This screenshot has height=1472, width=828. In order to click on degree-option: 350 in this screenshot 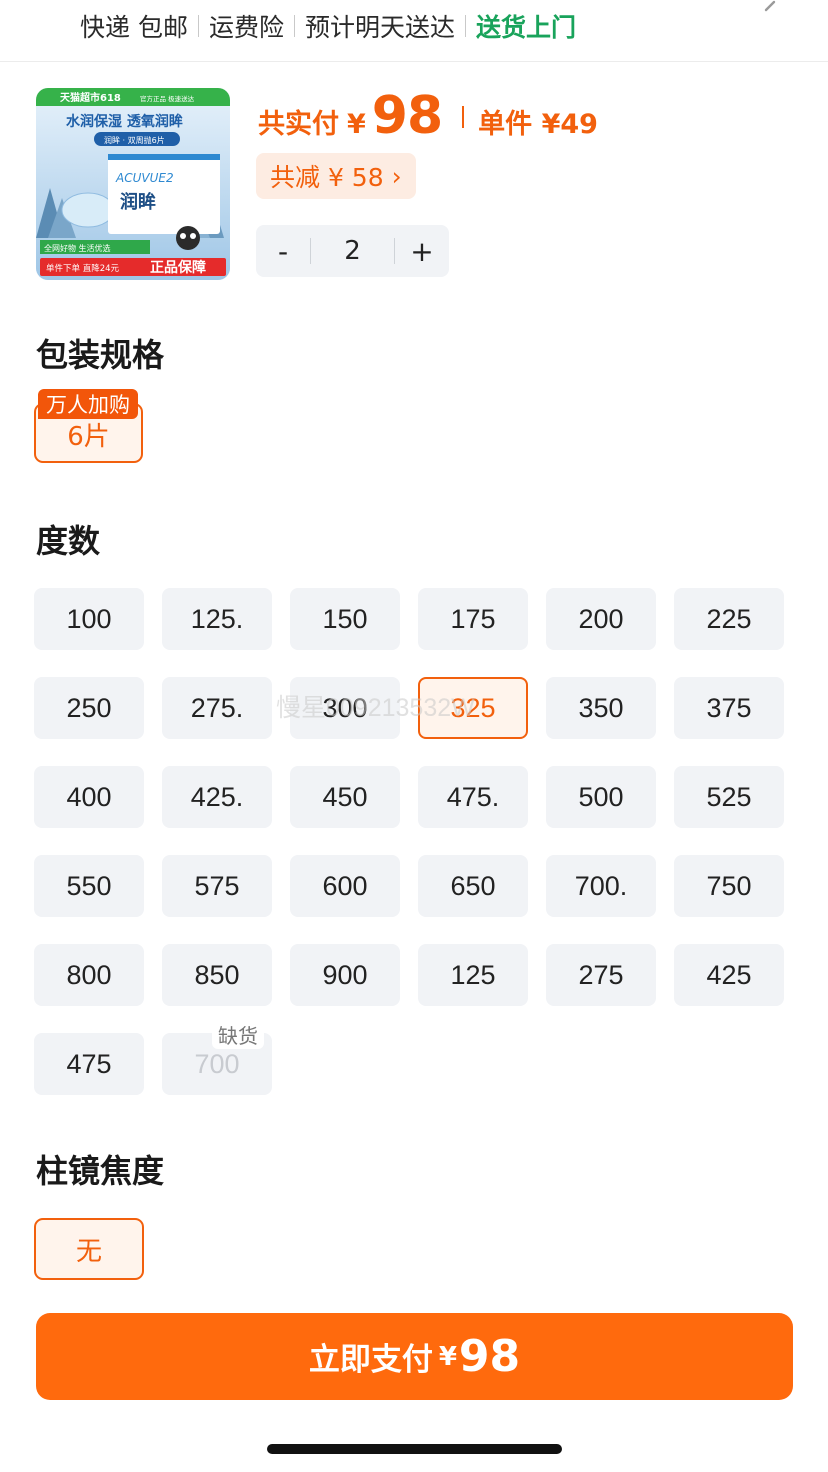, I will do `click(601, 708)`.